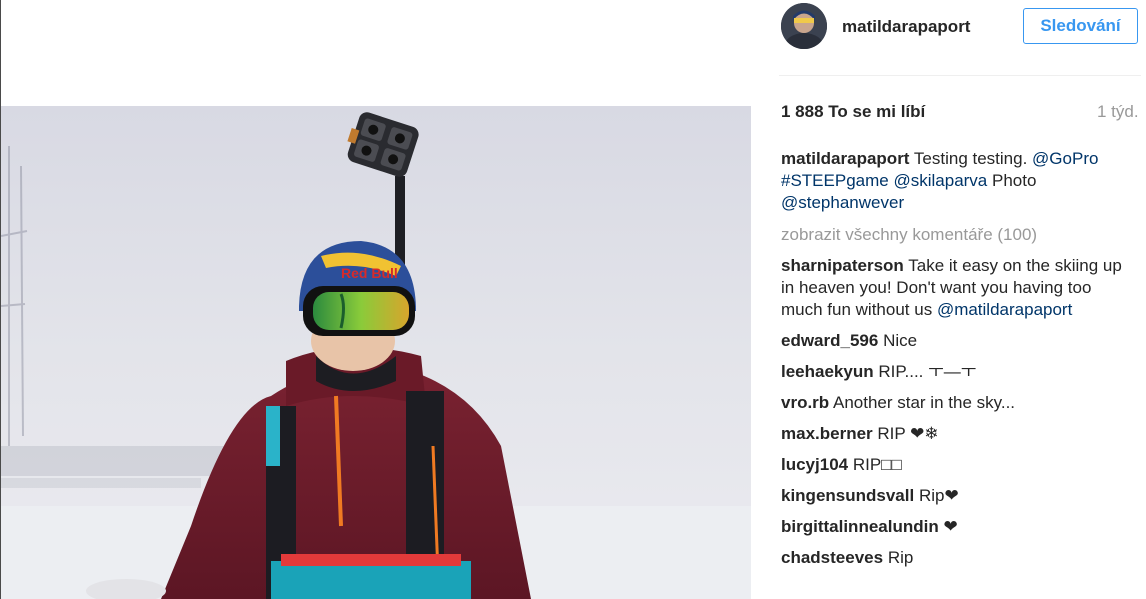 The width and height of the screenshot is (1146, 599). What do you see at coordinates (950, 526) in the screenshot?
I see `comment-text: ❤` at bounding box center [950, 526].